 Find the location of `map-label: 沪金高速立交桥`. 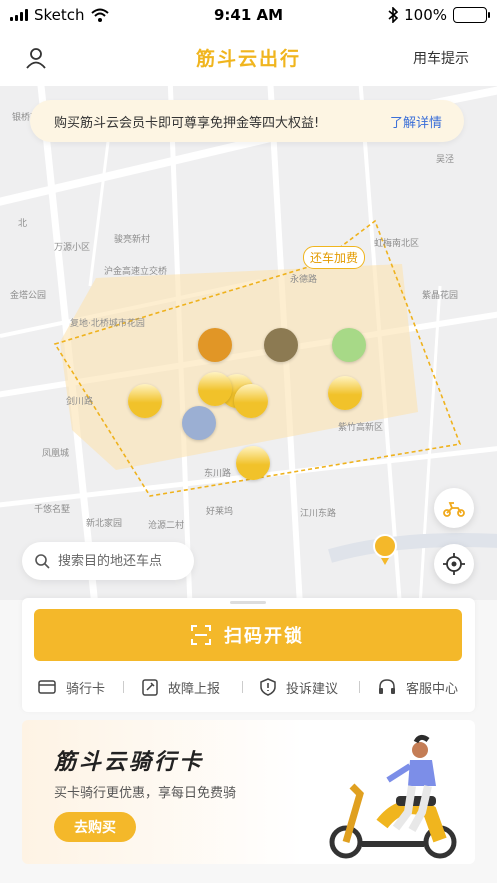

map-label: 沪金高速立交桥 is located at coordinates (136, 272).